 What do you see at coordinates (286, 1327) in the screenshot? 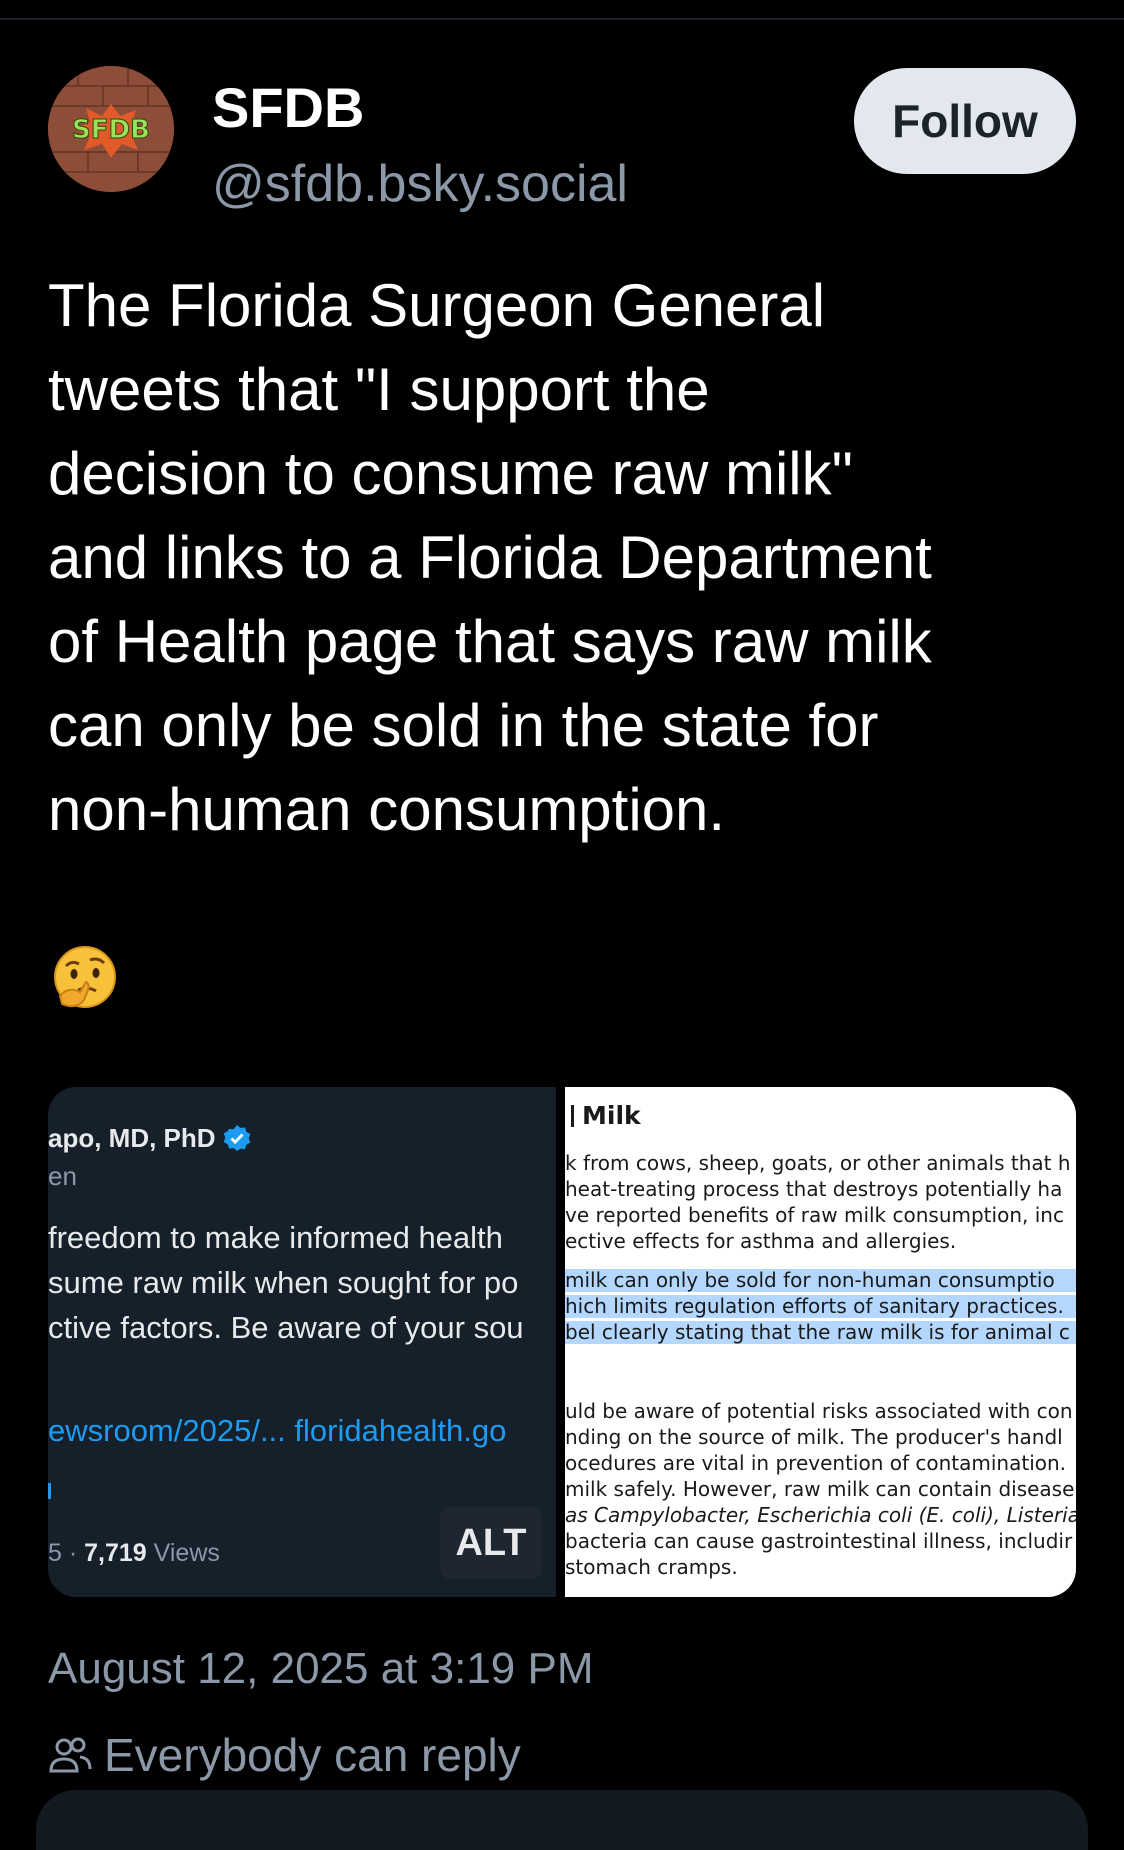
I see `tweet-text-line: ctive factors. Be aware of your sou` at bounding box center [286, 1327].